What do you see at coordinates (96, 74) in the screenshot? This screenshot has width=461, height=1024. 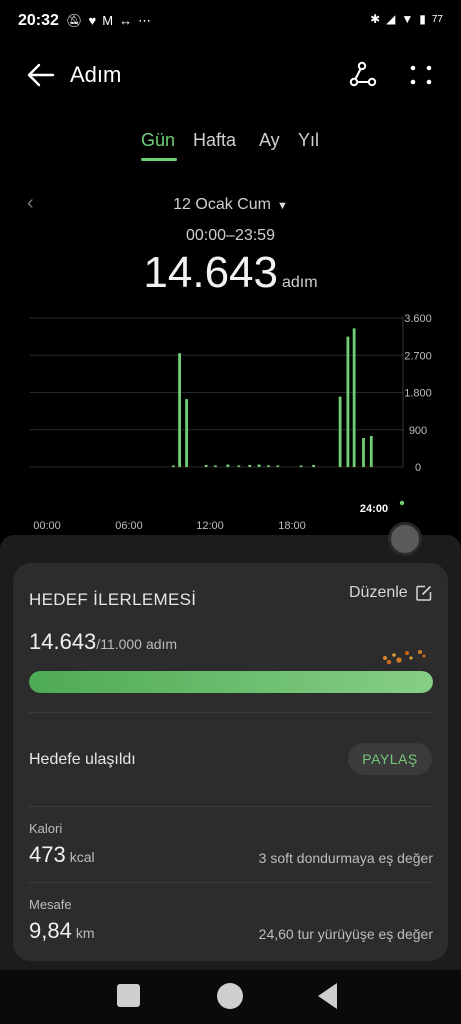 I see `page-title: Adım` at bounding box center [96, 74].